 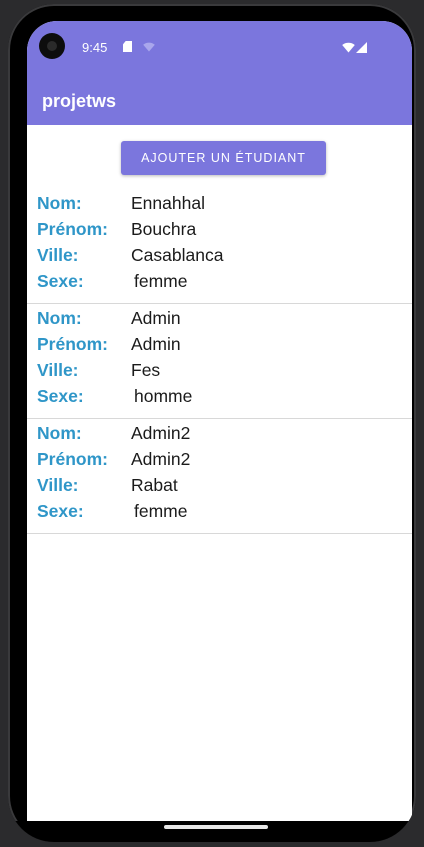 What do you see at coordinates (161, 459) in the screenshot?
I see `prenom-value: Admin2` at bounding box center [161, 459].